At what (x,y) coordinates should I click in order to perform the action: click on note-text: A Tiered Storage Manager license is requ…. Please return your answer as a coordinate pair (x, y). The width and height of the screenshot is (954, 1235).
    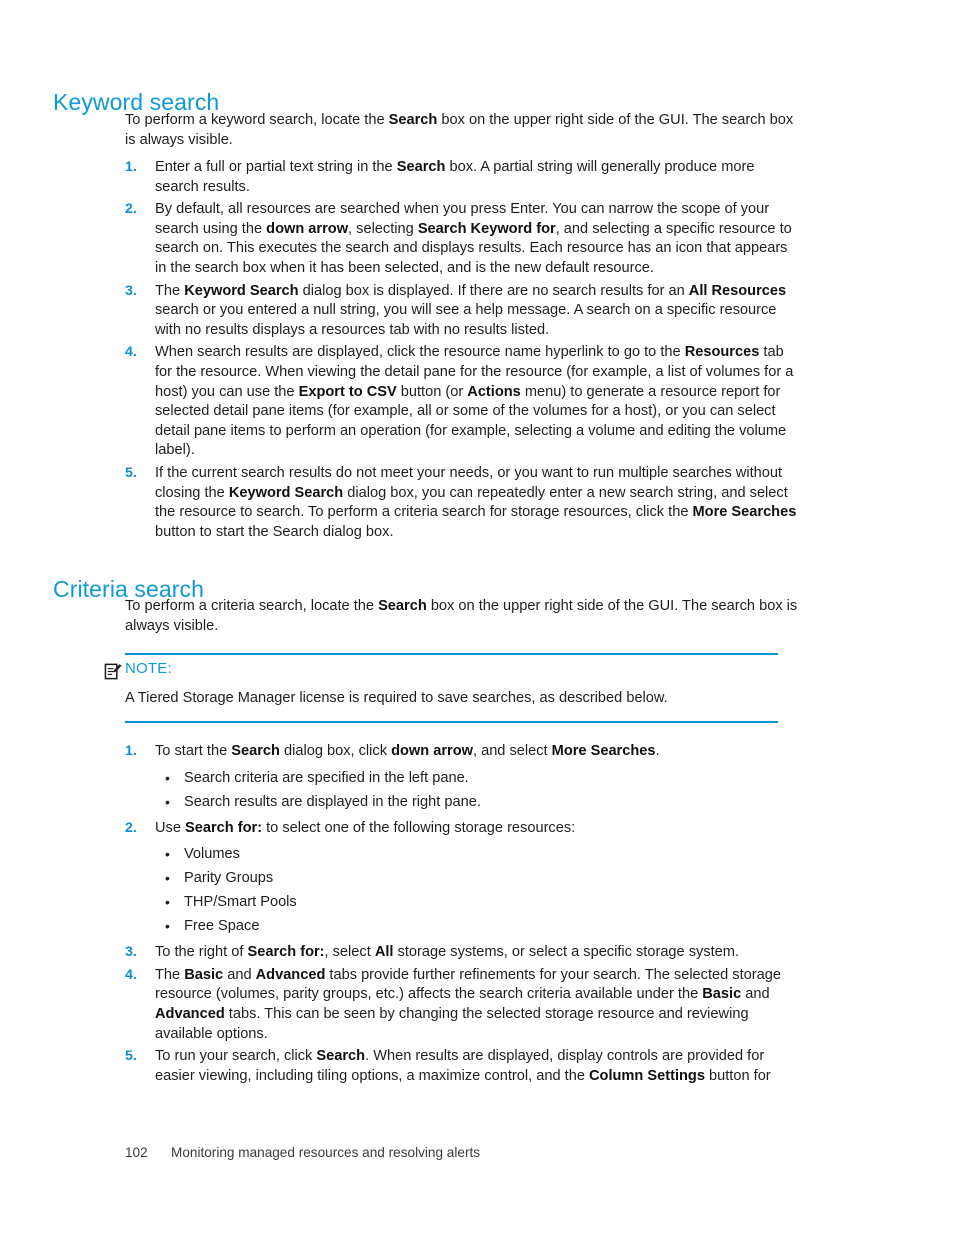
    Looking at the image, I should click on (396, 698).